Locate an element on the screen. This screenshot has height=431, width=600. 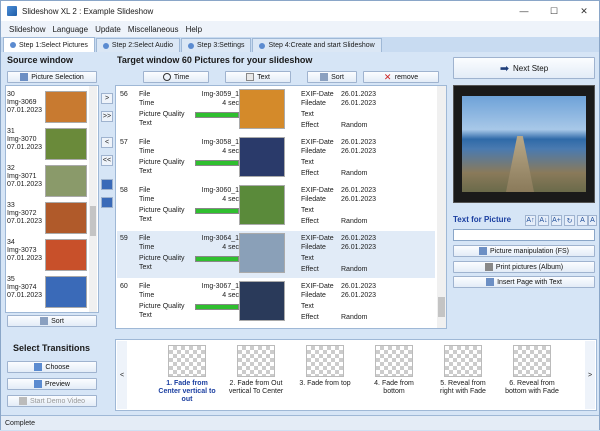
menu-update: Update is located at coordinates (108, 29).